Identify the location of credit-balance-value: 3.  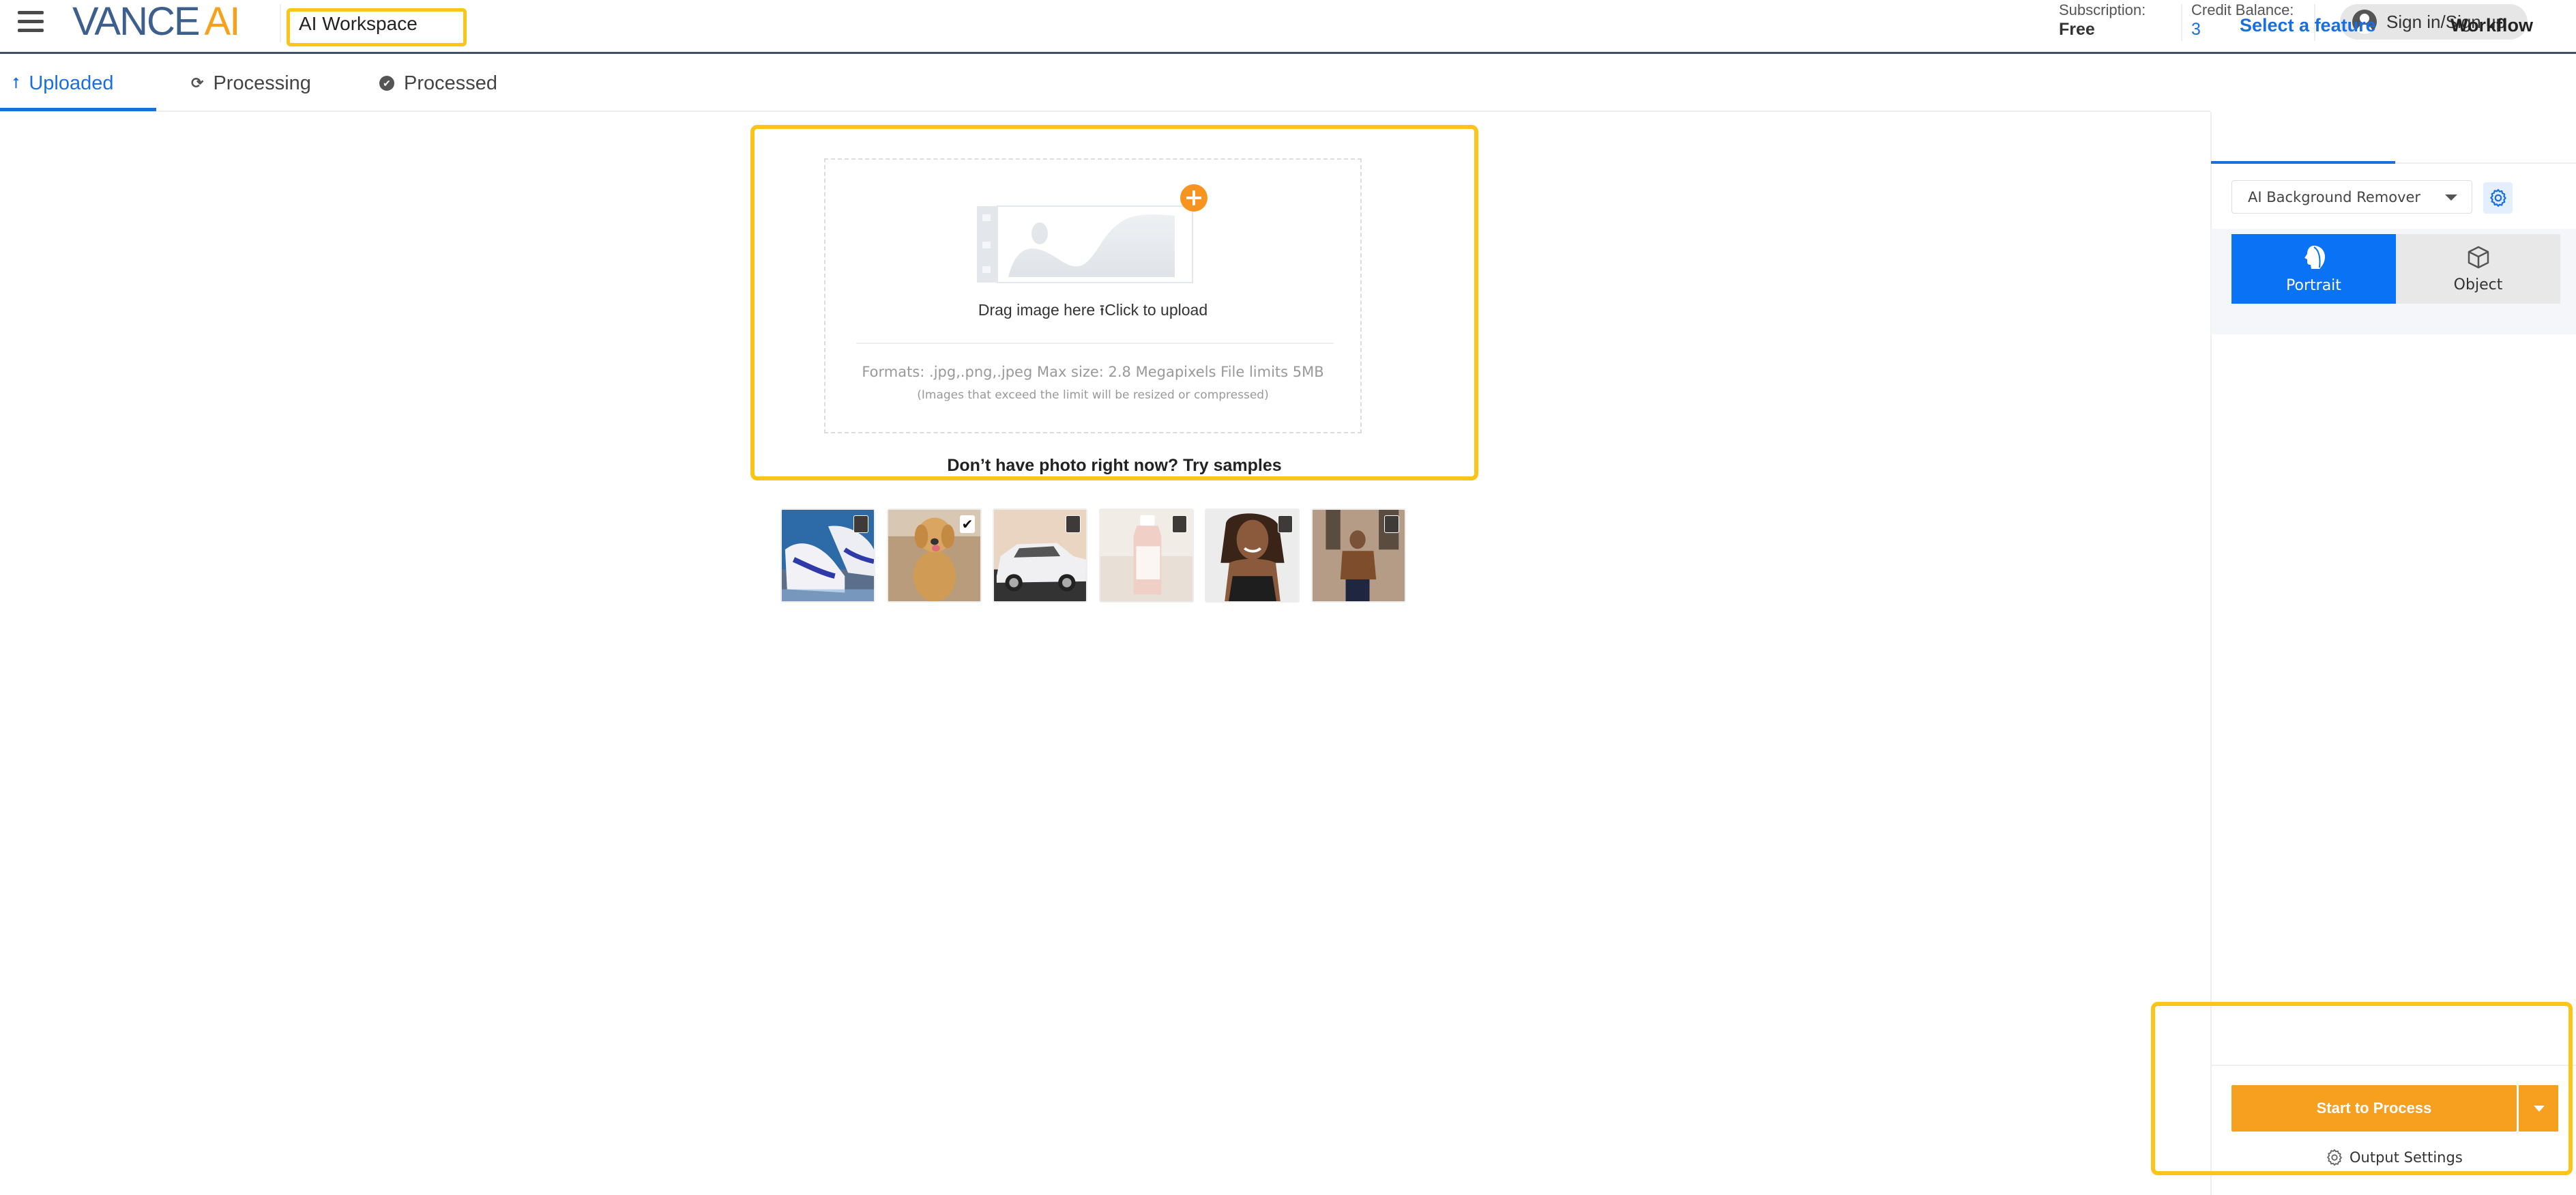
(2196, 30).